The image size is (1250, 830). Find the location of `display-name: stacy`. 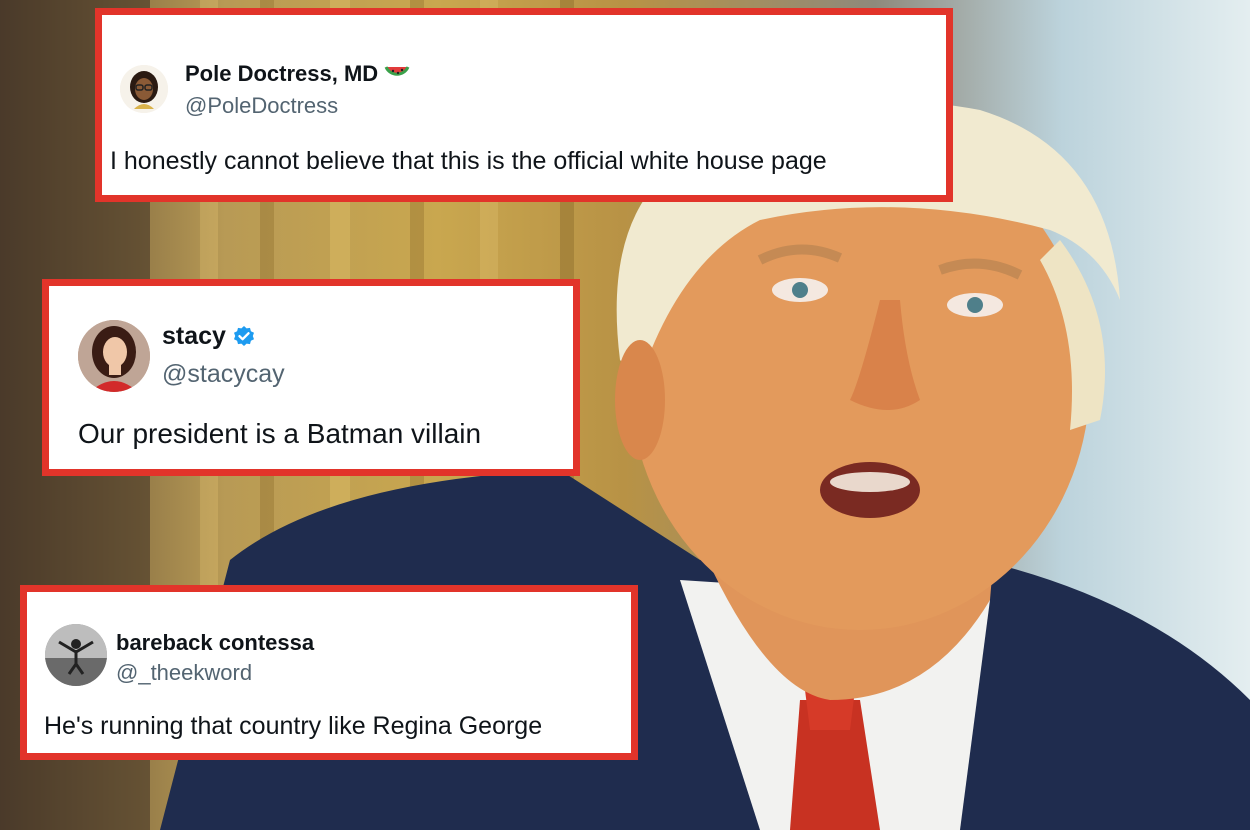

display-name: stacy is located at coordinates (209, 336).